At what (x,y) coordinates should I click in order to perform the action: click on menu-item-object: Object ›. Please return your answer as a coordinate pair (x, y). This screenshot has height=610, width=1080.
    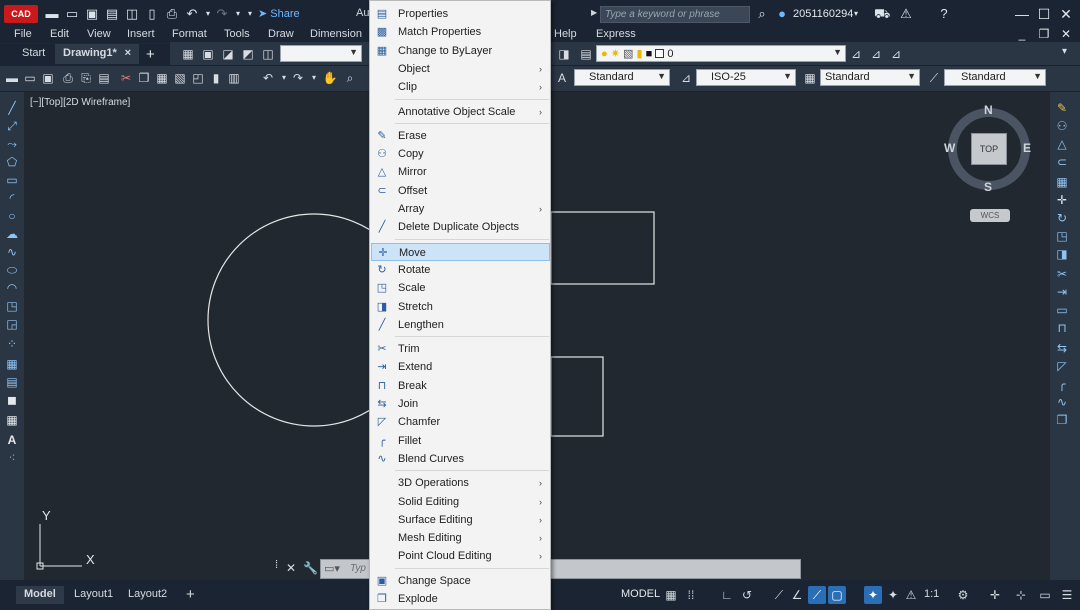
    Looking at the image, I should click on (460, 69).